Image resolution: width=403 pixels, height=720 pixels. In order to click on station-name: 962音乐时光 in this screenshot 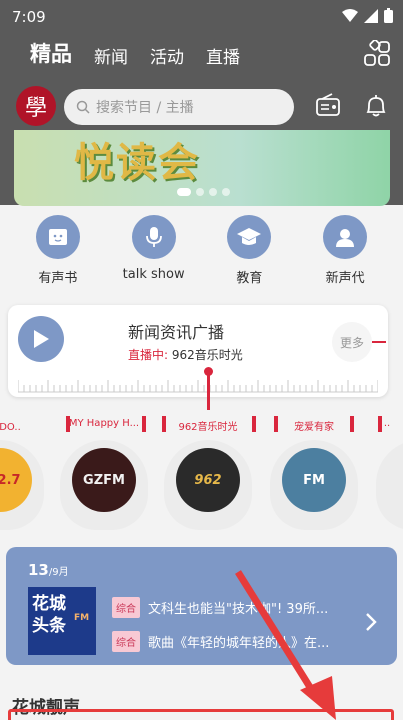, I will do `click(208, 427)`.